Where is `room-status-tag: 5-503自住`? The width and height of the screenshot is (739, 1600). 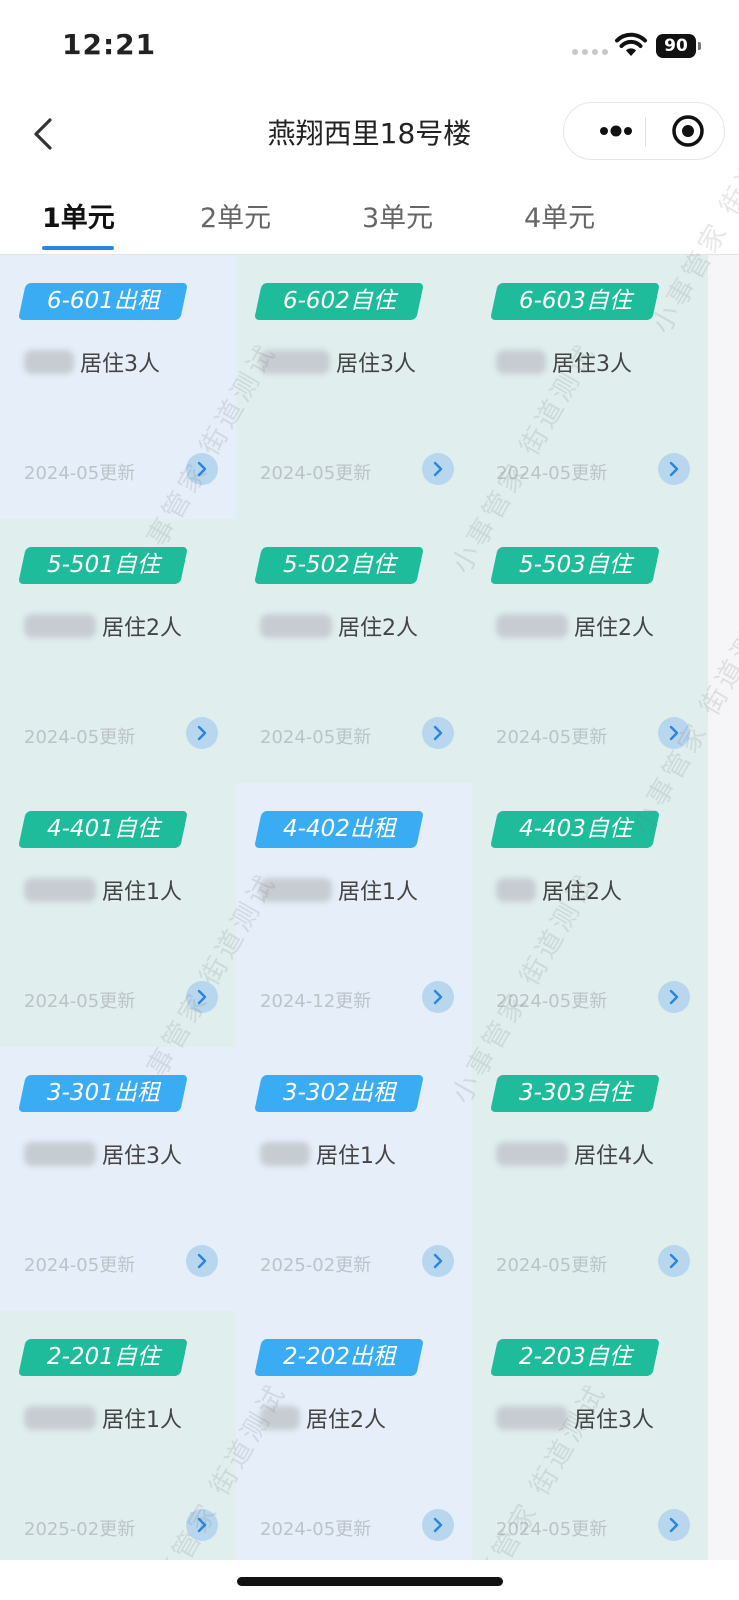 room-status-tag: 5-503自住 is located at coordinates (575, 565).